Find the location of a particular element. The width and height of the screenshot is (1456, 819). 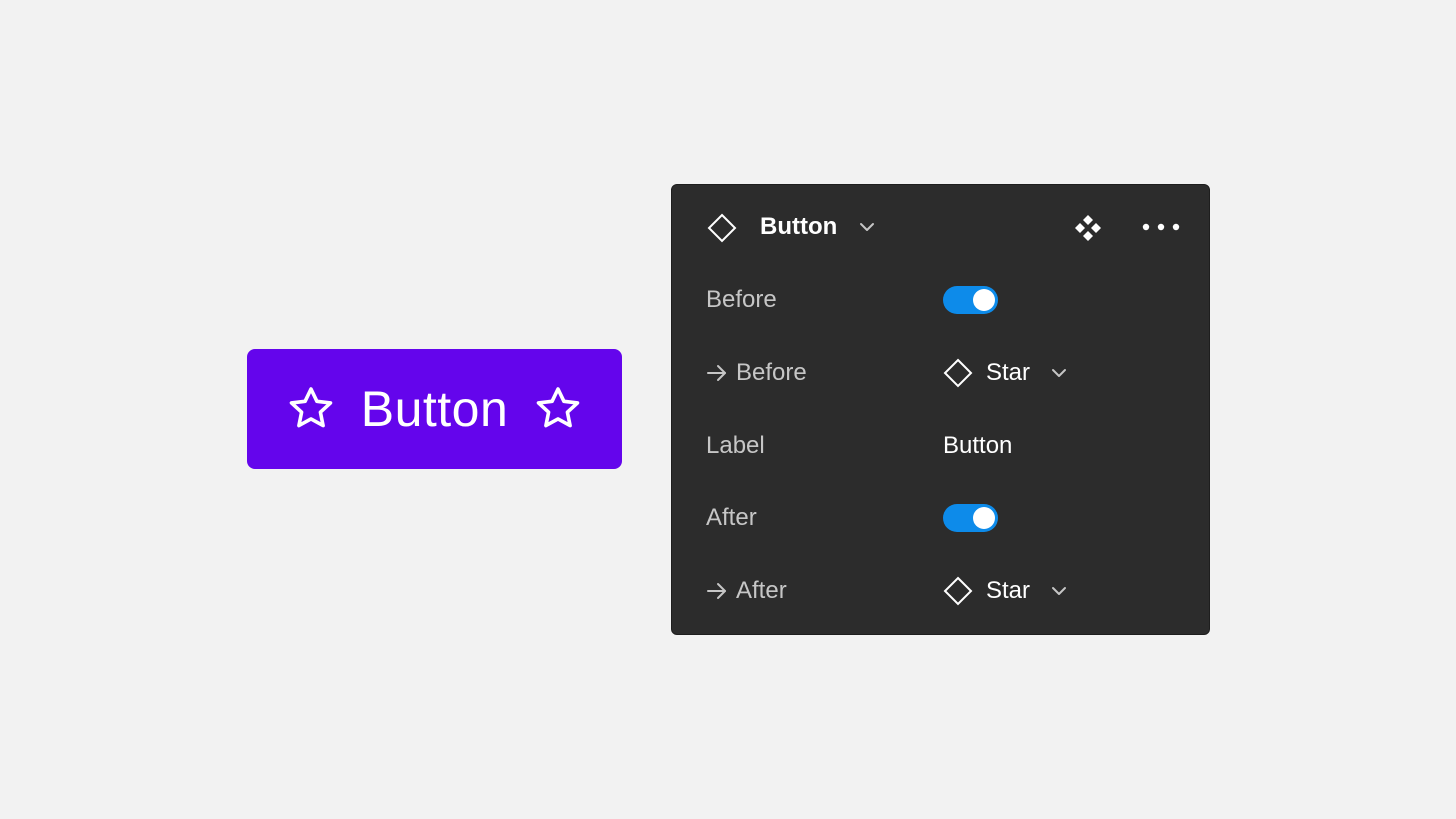

before-toggle is located at coordinates (970, 300).